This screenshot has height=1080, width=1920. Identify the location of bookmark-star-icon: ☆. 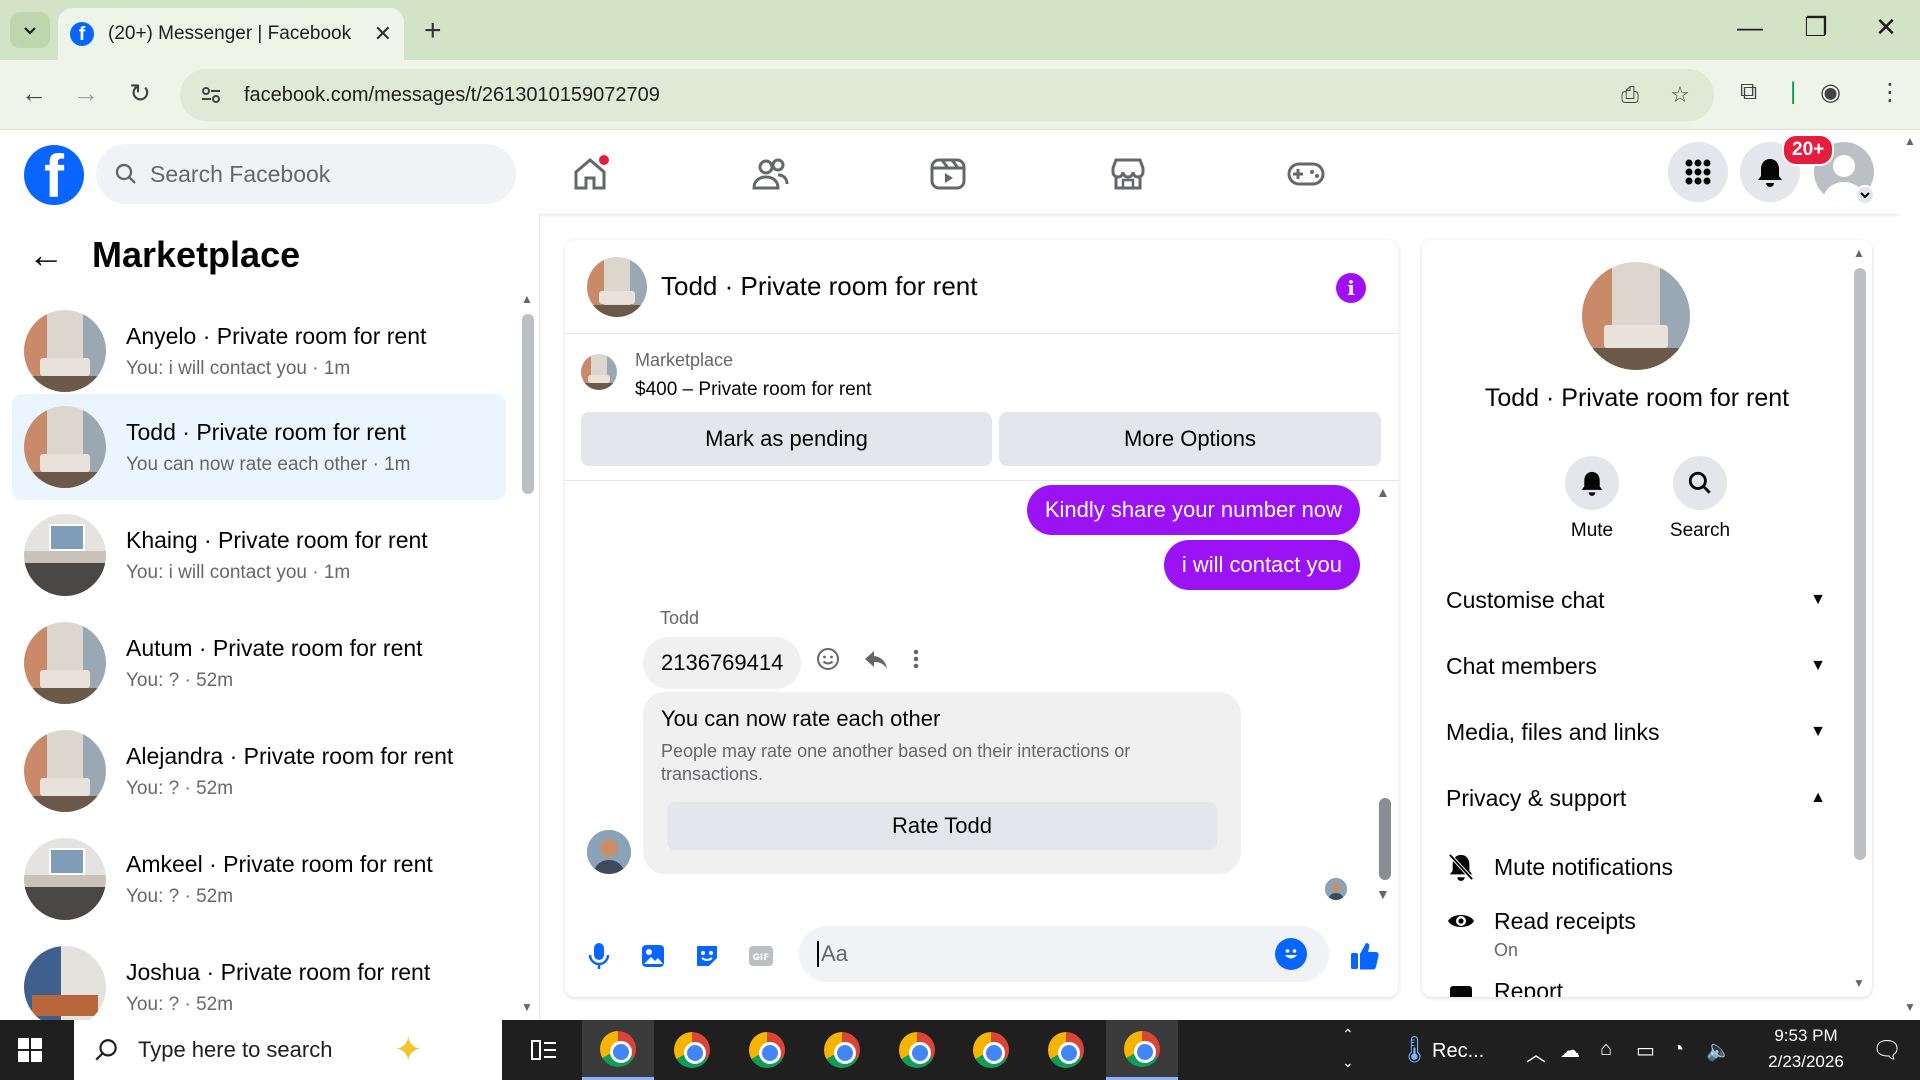
(1680, 95).